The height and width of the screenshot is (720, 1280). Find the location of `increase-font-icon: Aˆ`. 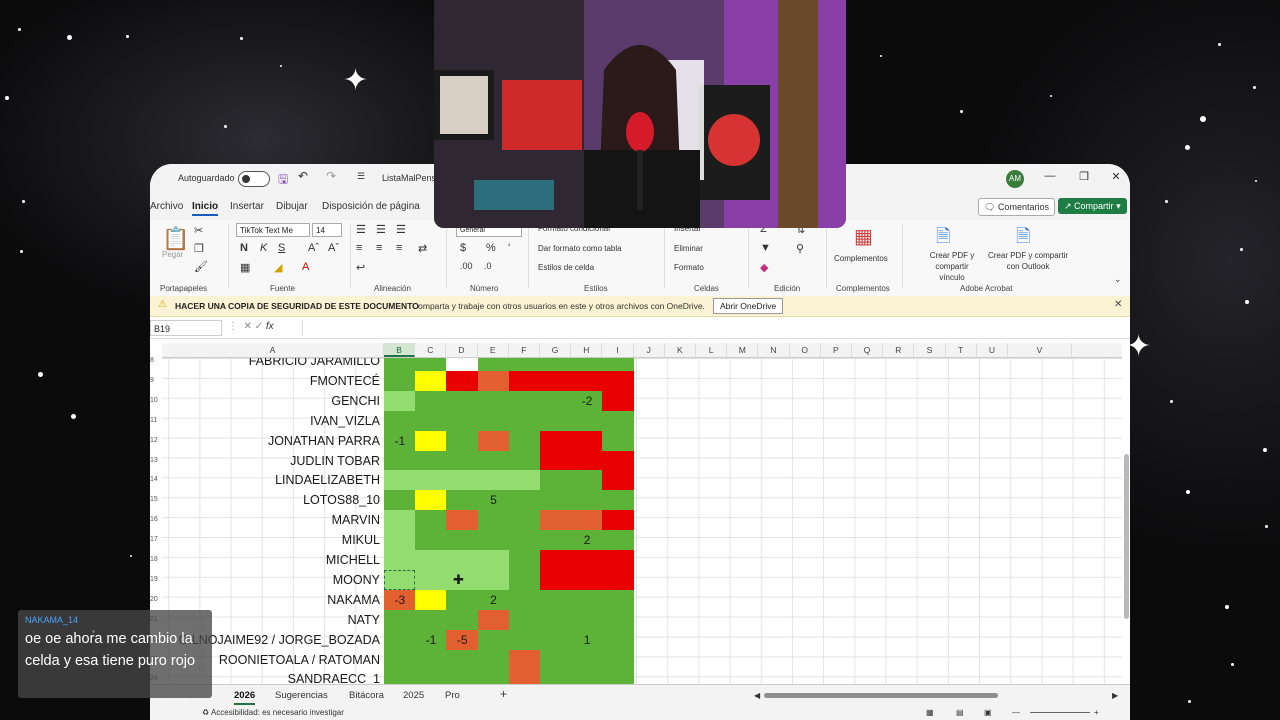

increase-font-icon: Aˆ is located at coordinates (313, 248).